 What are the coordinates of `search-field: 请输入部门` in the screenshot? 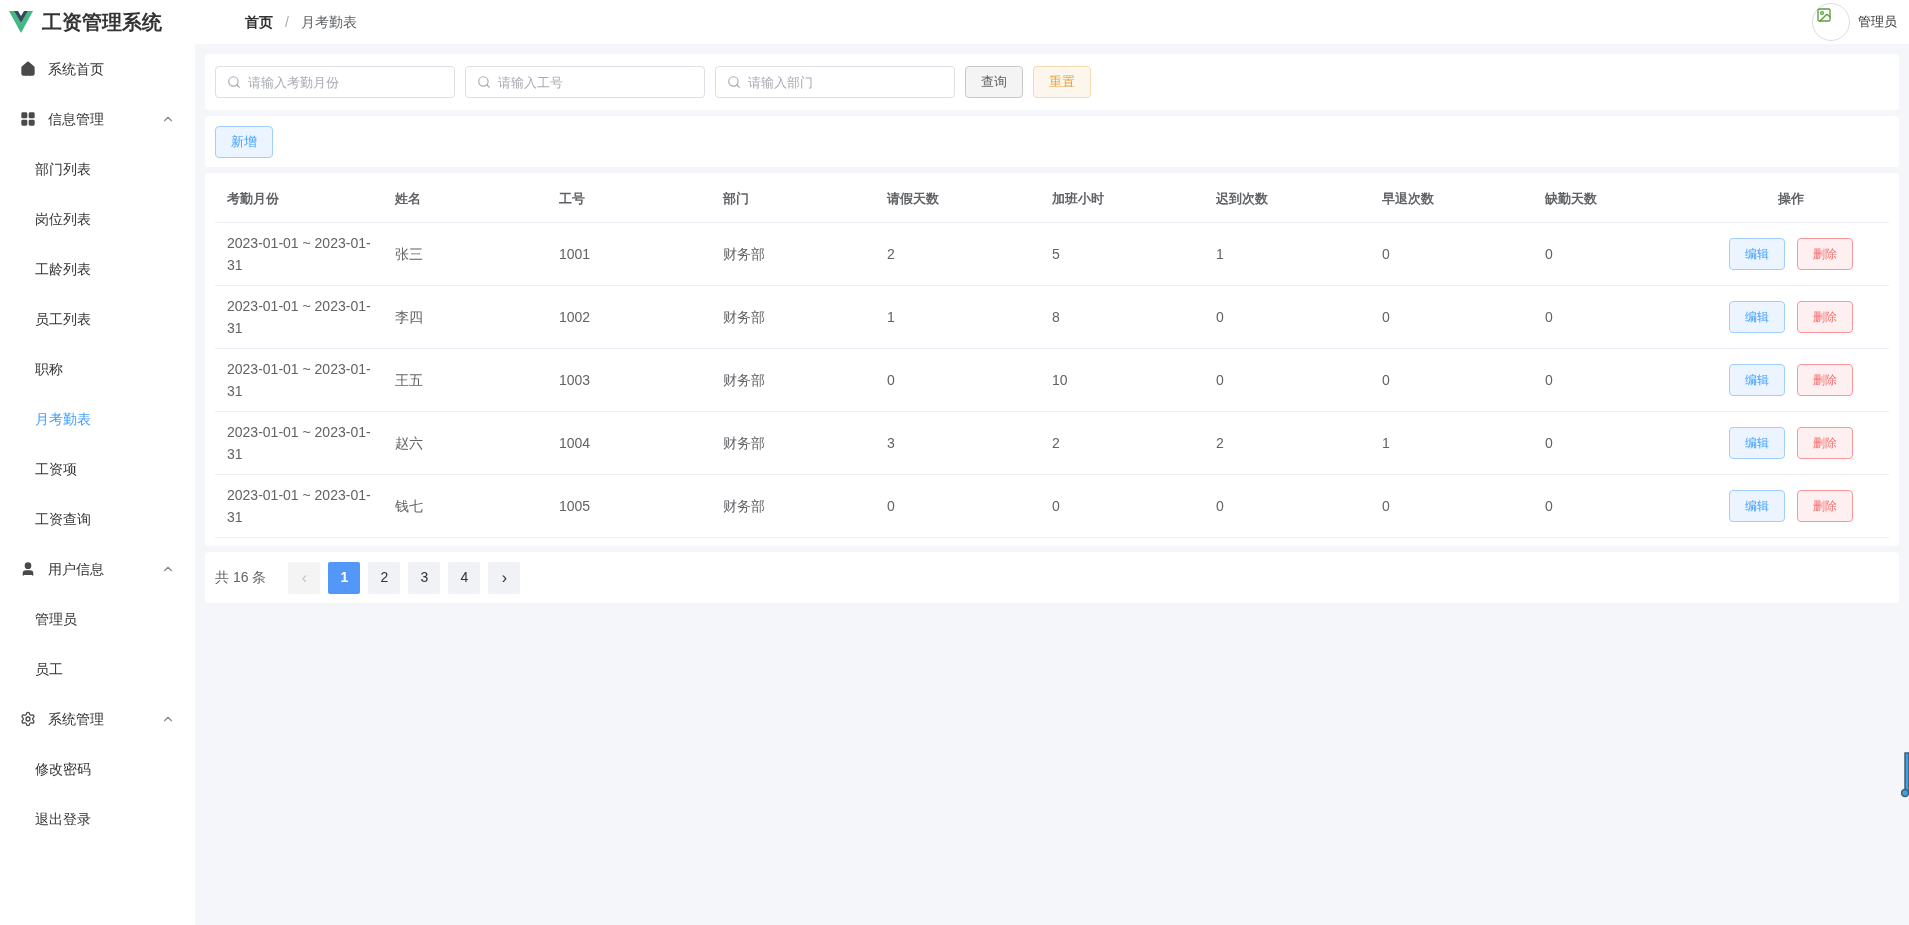 It's located at (835, 82).